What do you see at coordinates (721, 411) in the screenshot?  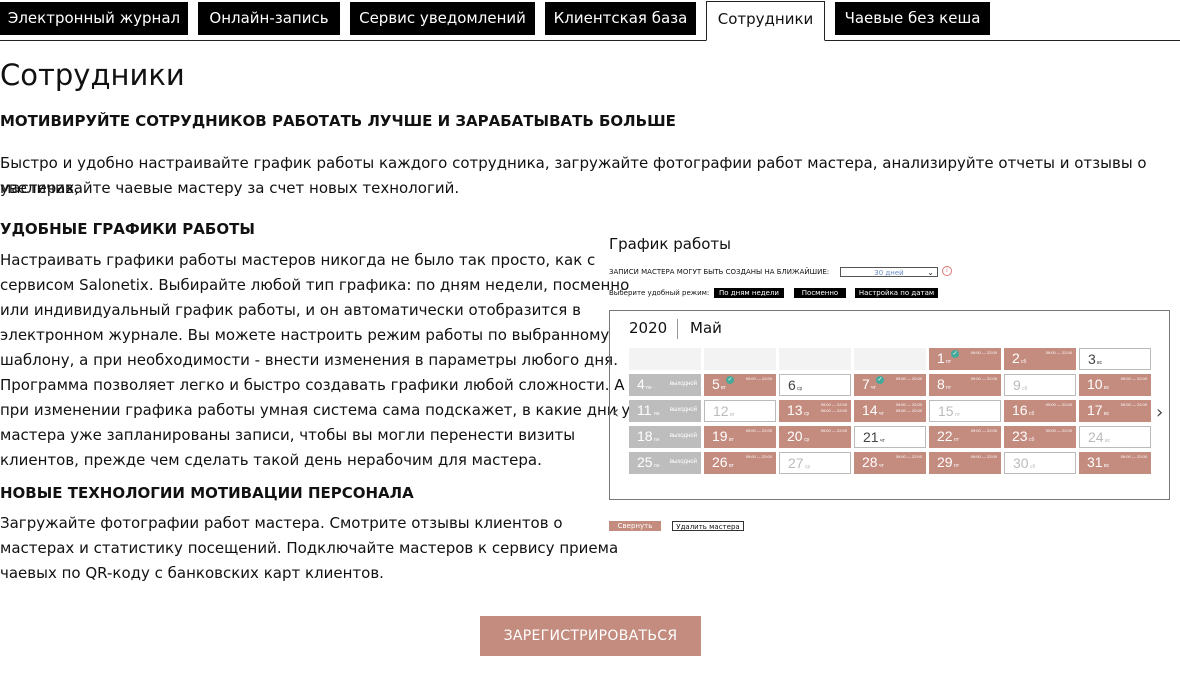 I see `day-number: 12` at bounding box center [721, 411].